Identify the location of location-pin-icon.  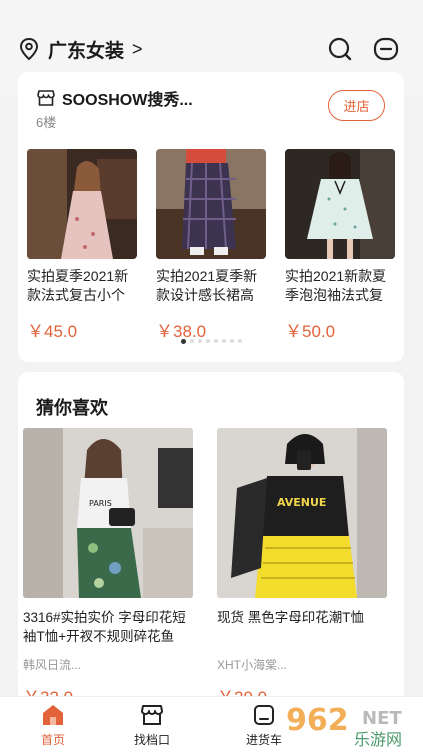
(29, 49).